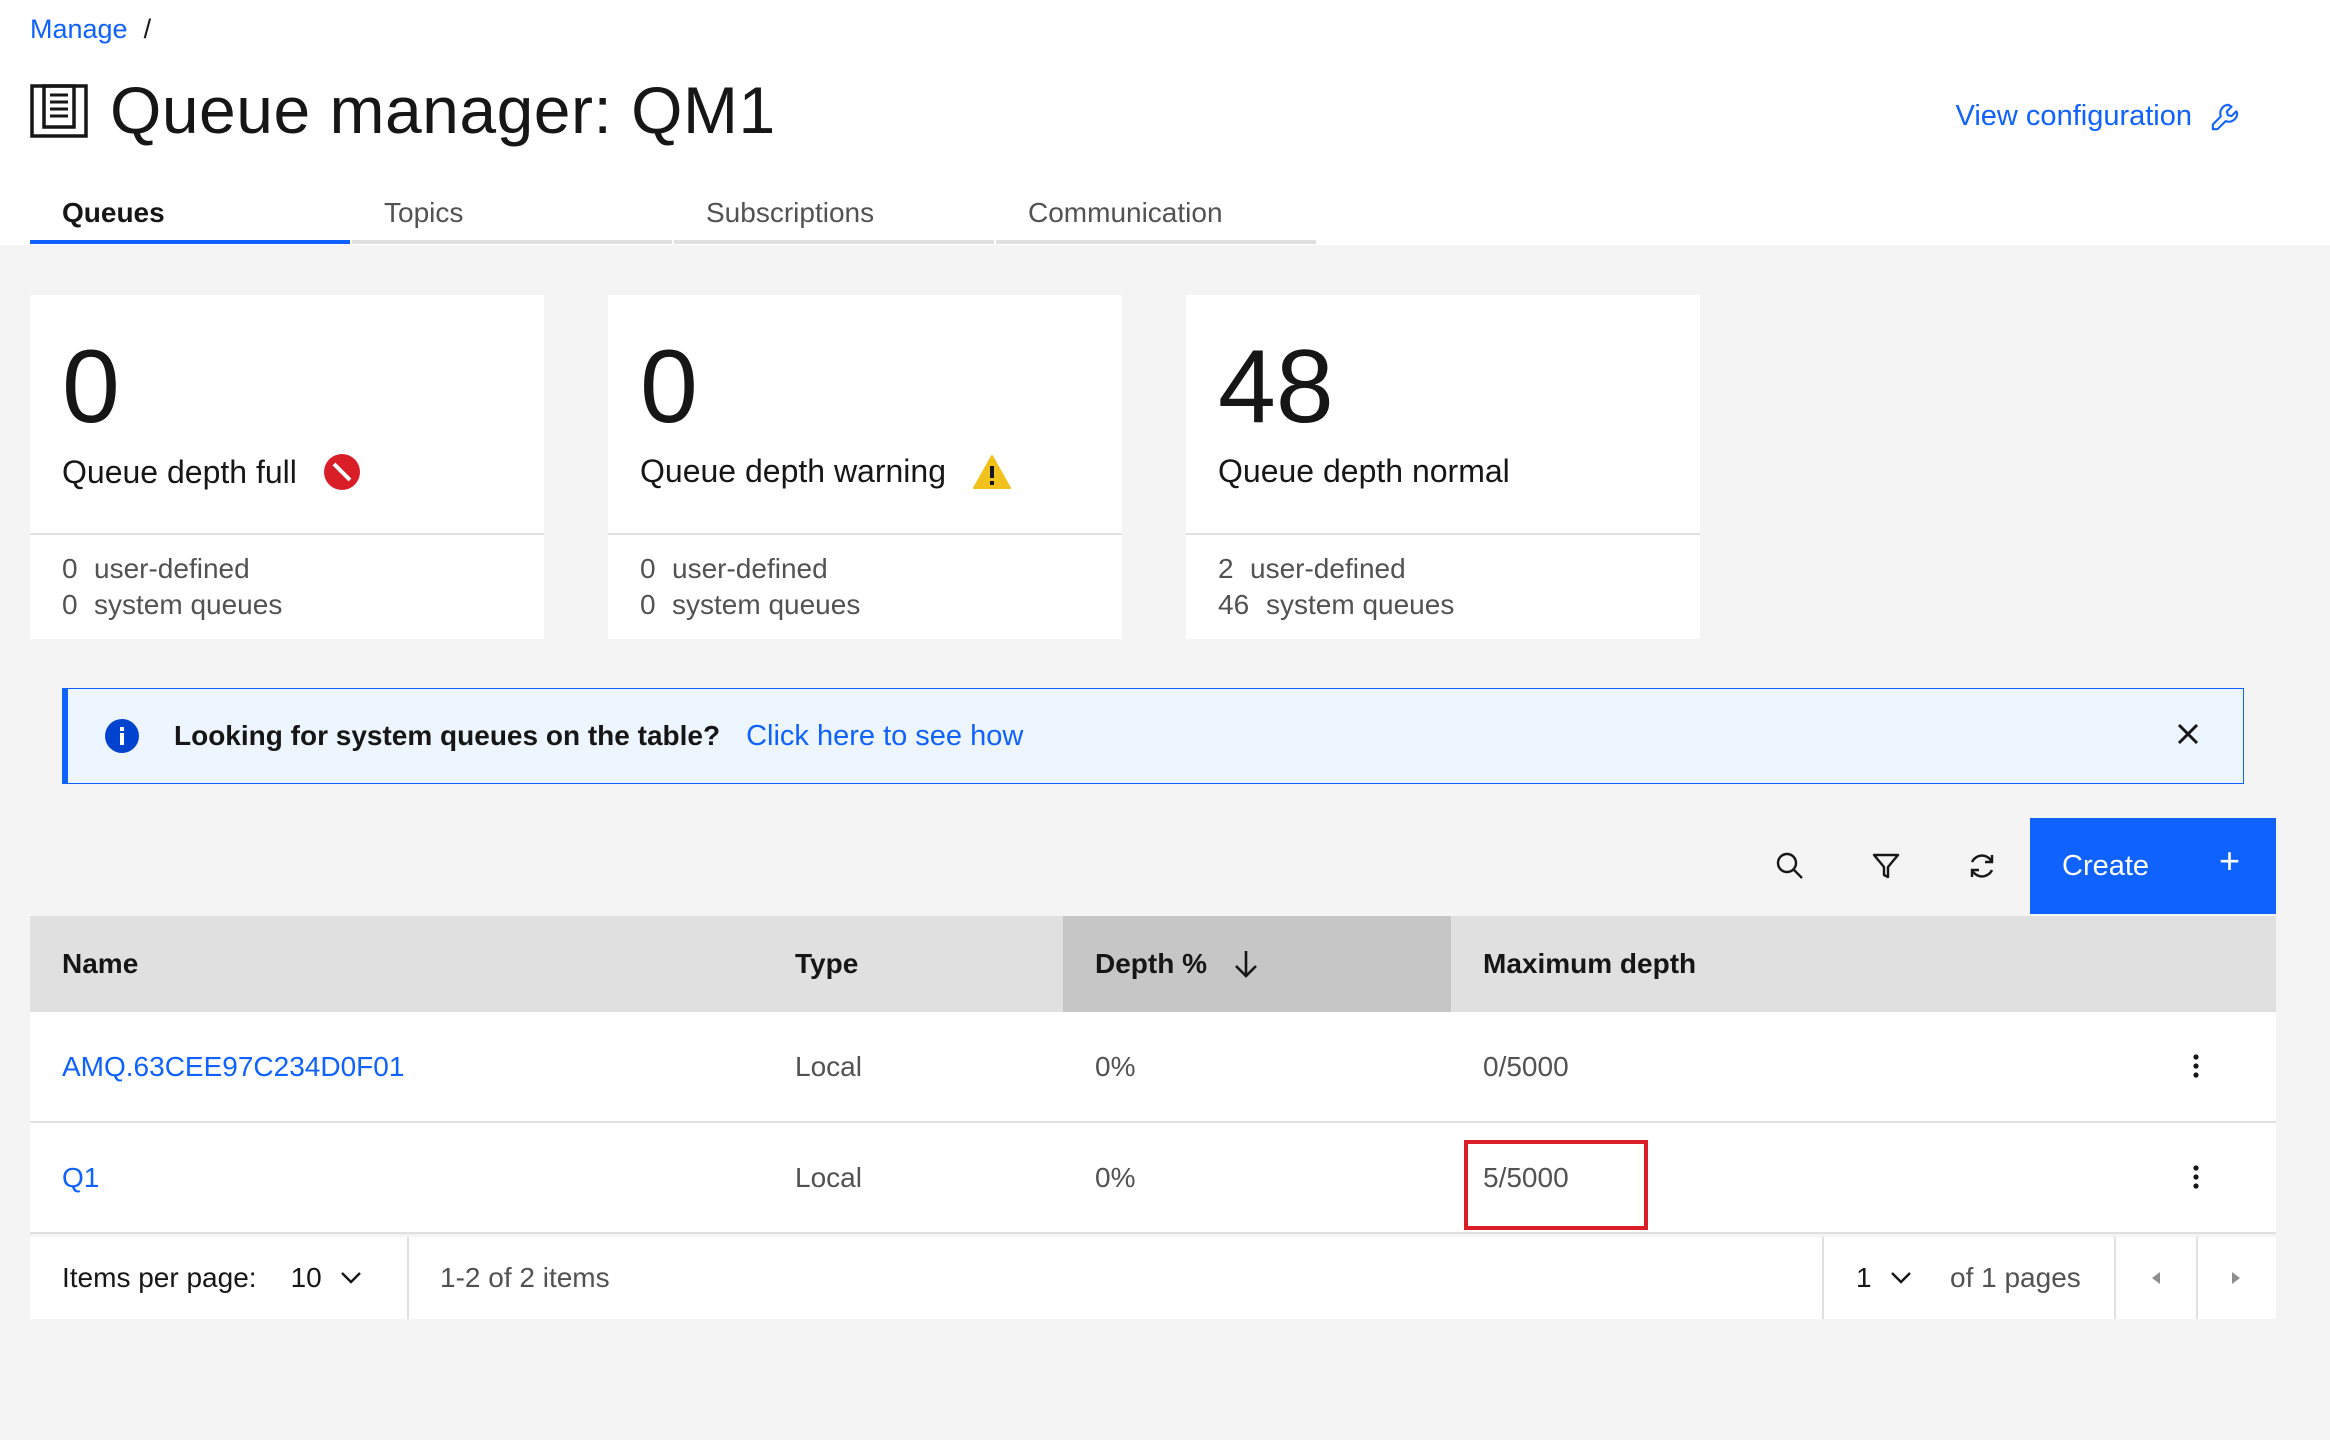 The height and width of the screenshot is (1440, 2330). I want to click on error-icon, so click(342, 472).